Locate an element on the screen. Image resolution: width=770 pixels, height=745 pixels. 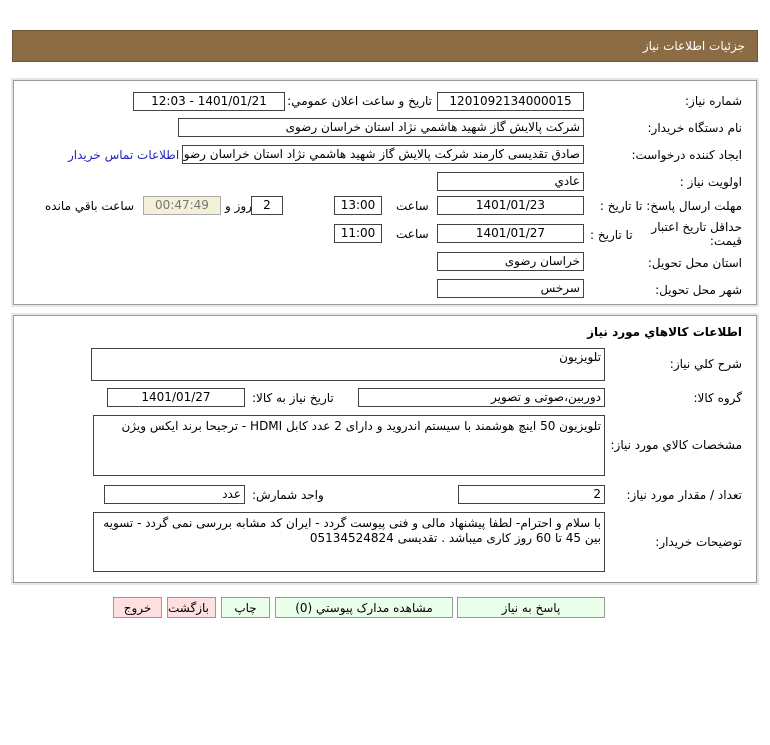
need-number-field: 1201092134000015 is located at coordinates (510, 101).